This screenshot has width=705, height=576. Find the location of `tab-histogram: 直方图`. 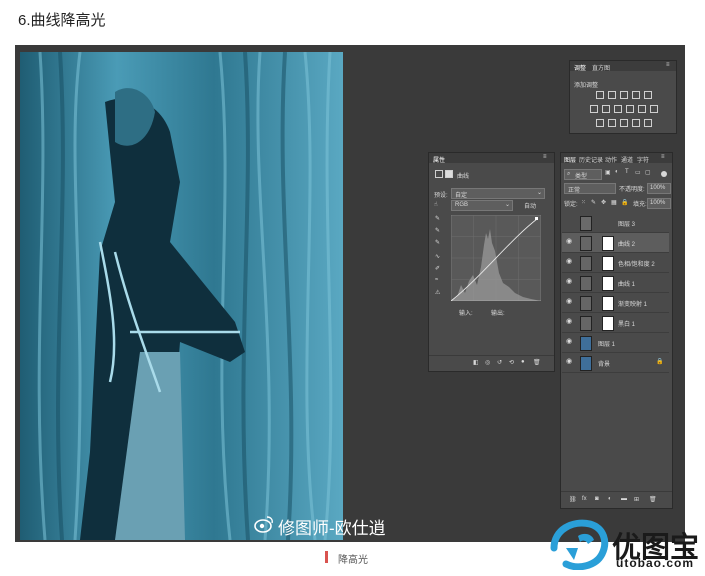

tab-histogram: 直方图 is located at coordinates (601, 67).